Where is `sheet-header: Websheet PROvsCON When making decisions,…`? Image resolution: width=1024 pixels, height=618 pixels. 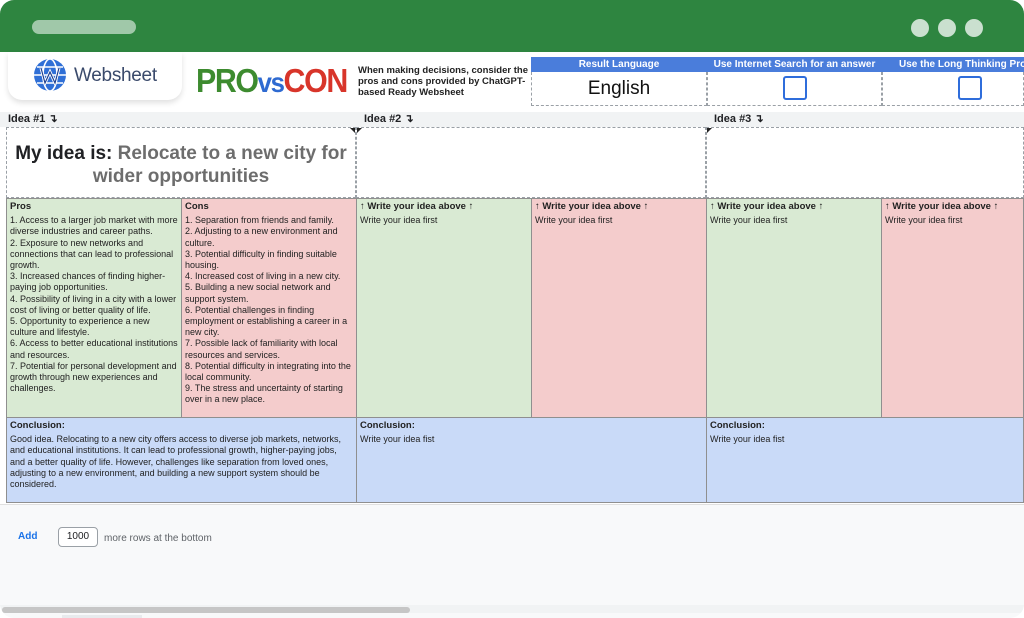
sheet-header: Websheet PROvsCON When making decisions,… is located at coordinates (512, 82).